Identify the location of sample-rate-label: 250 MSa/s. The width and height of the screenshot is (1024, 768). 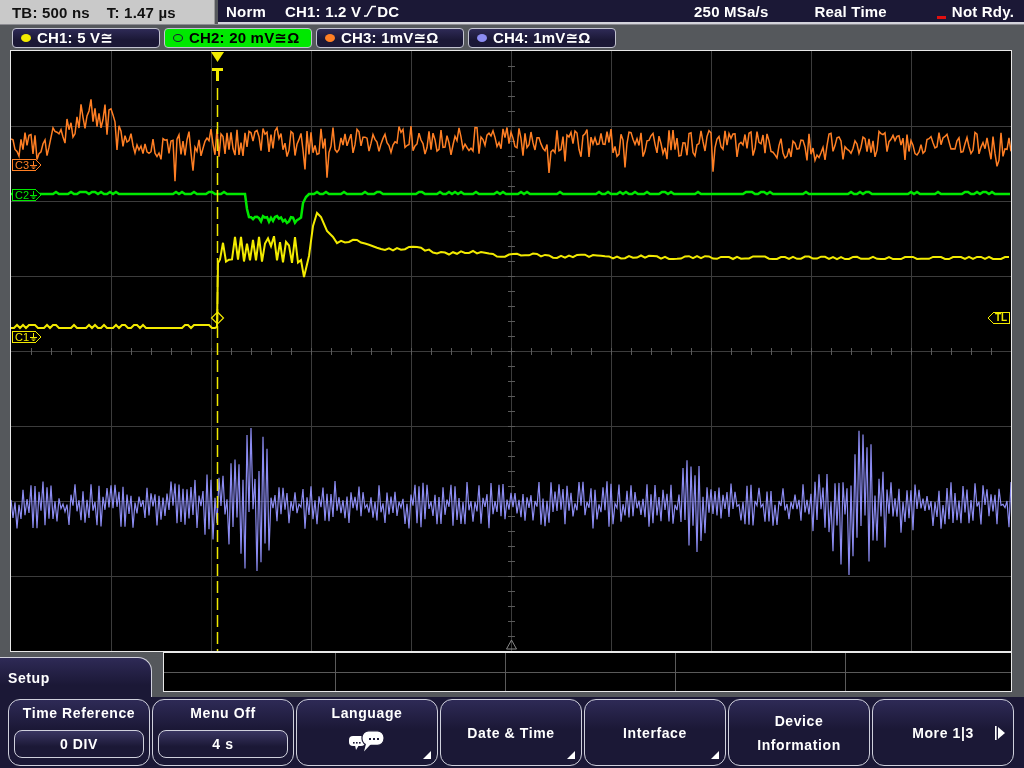
(731, 11).